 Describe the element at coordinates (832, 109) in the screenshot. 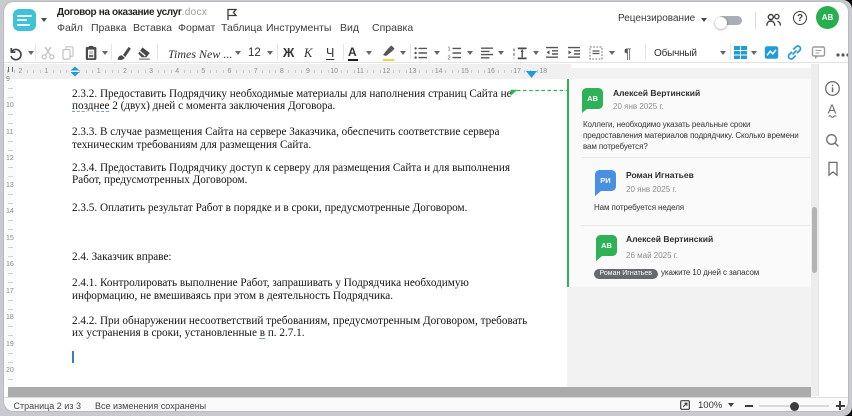

I see `svg-text: A` at that location.